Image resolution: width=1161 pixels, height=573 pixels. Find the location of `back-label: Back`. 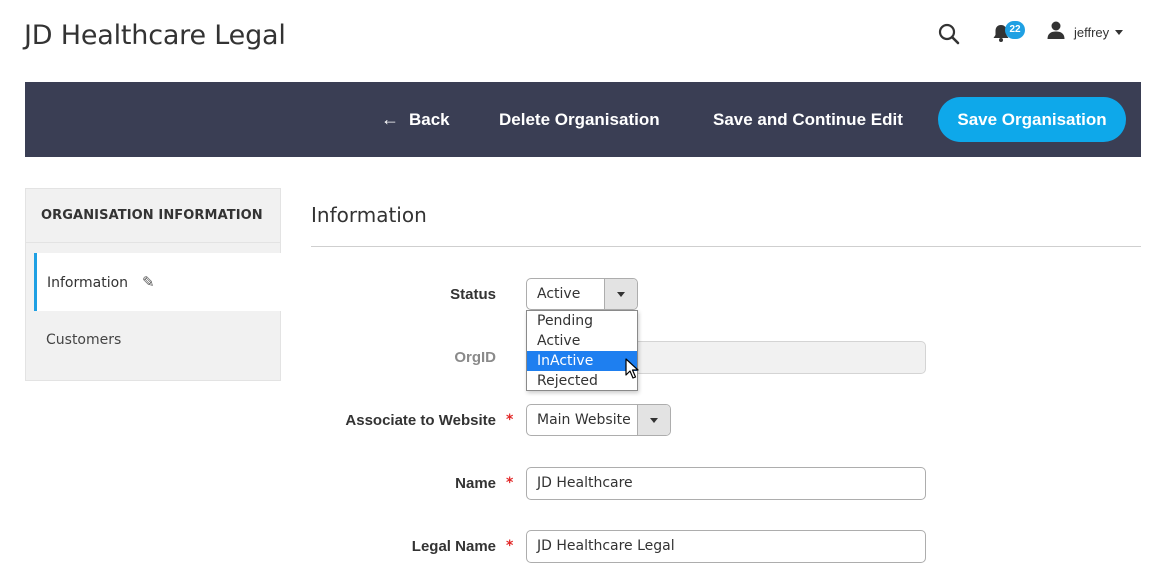

back-label: Back is located at coordinates (429, 119).